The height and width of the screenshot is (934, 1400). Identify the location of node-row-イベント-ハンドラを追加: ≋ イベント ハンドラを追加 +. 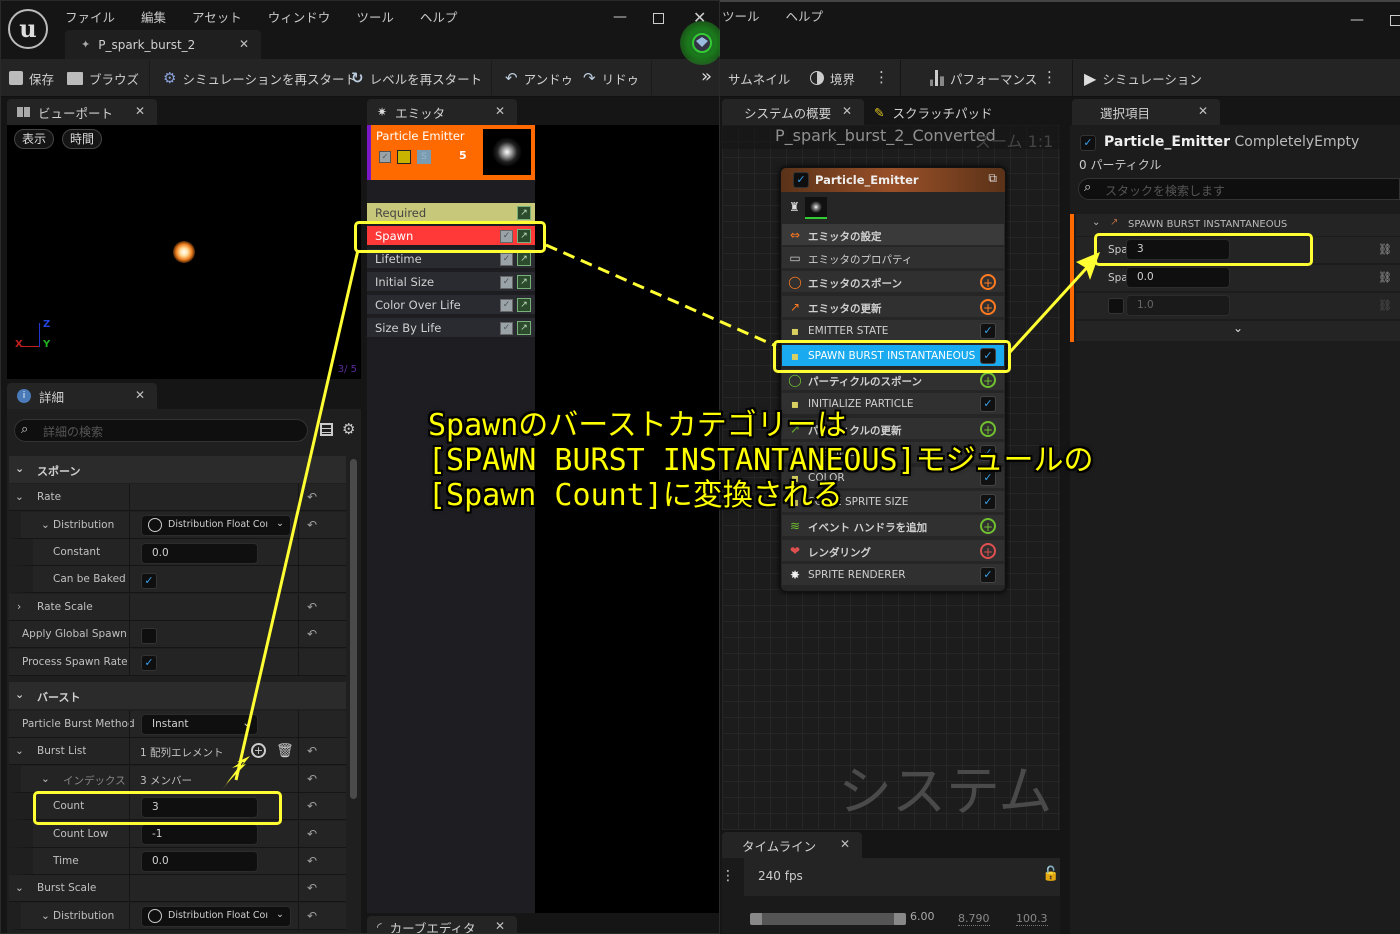
(893, 527).